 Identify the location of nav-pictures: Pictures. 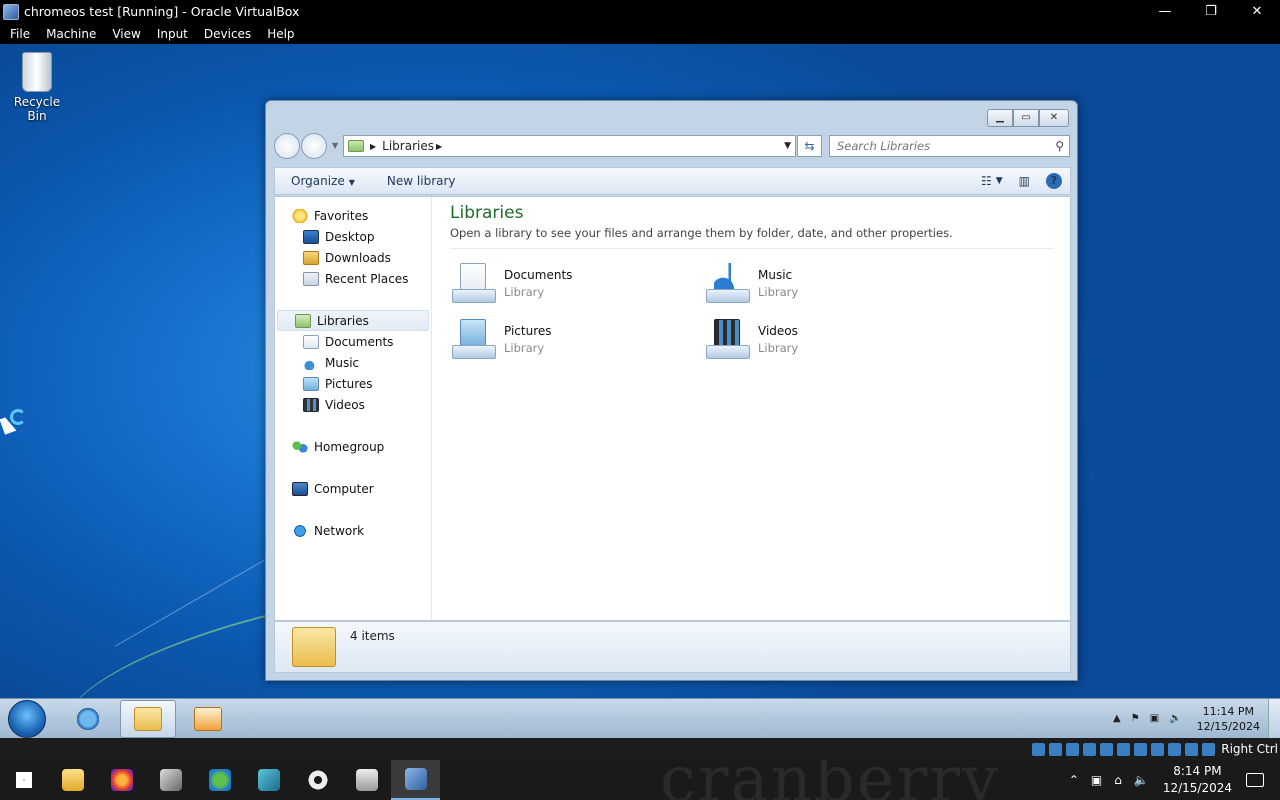
(353, 383).